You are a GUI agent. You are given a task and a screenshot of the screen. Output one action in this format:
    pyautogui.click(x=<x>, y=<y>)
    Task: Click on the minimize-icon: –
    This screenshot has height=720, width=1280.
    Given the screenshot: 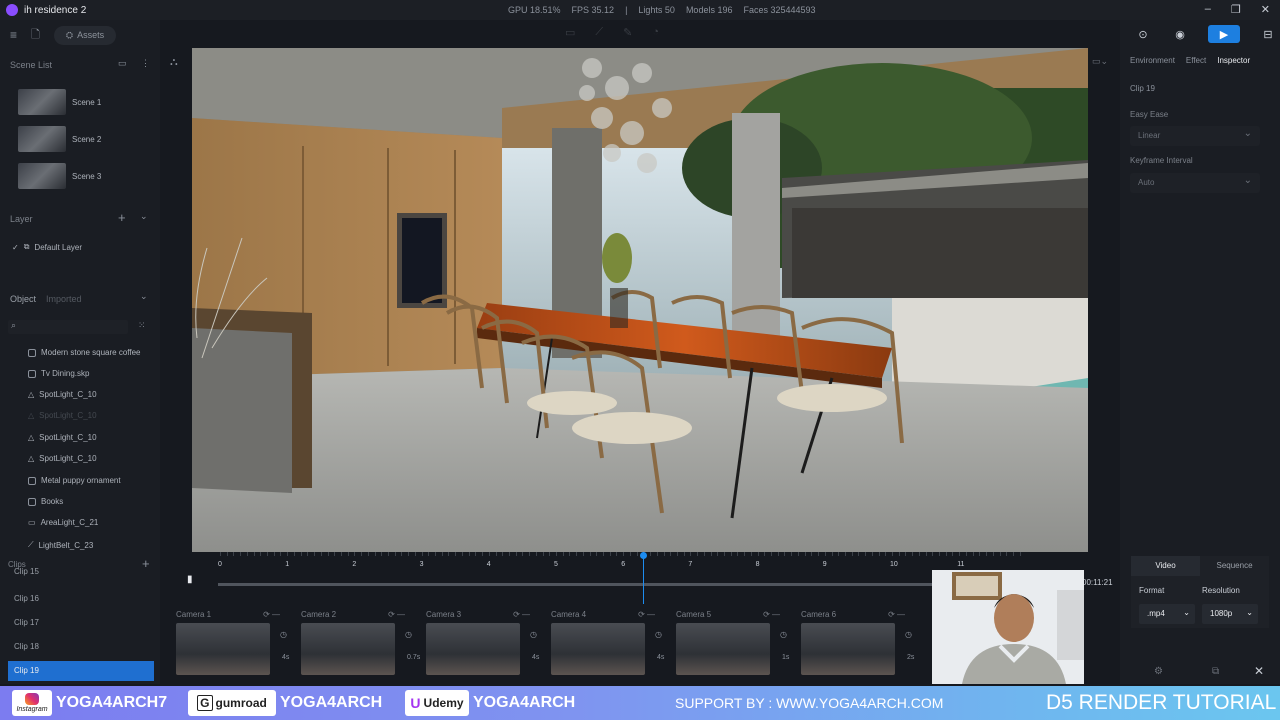 What is the action you would take?
    pyautogui.click(x=1208, y=9)
    